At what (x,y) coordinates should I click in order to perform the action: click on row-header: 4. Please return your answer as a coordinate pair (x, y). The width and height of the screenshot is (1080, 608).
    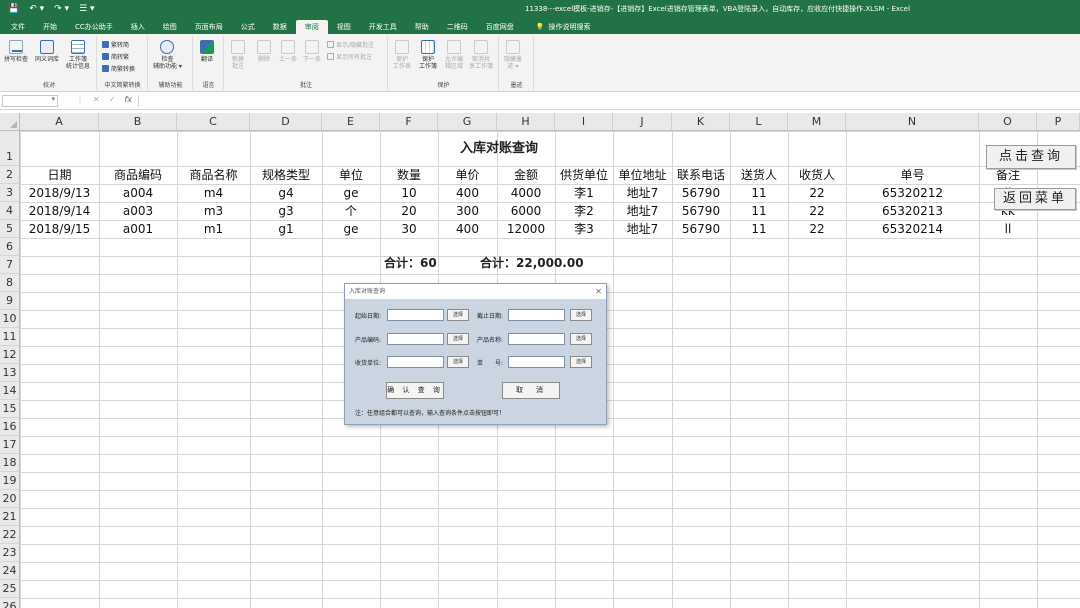
    Looking at the image, I should click on (10, 211).